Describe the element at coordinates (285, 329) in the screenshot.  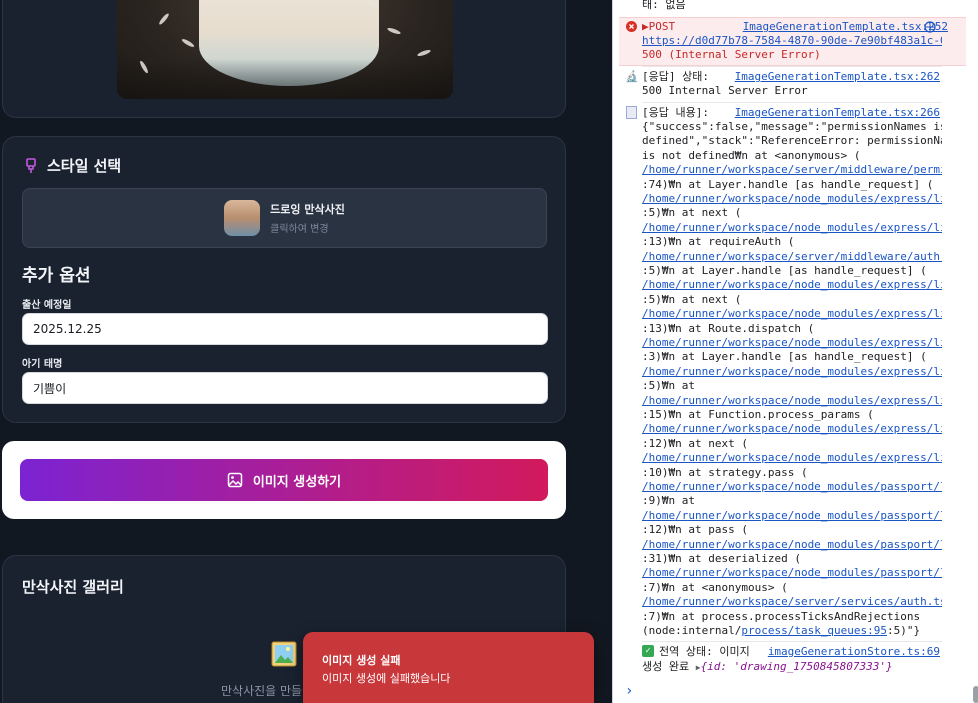
I see `due-date-input: 2025.12.25` at that location.